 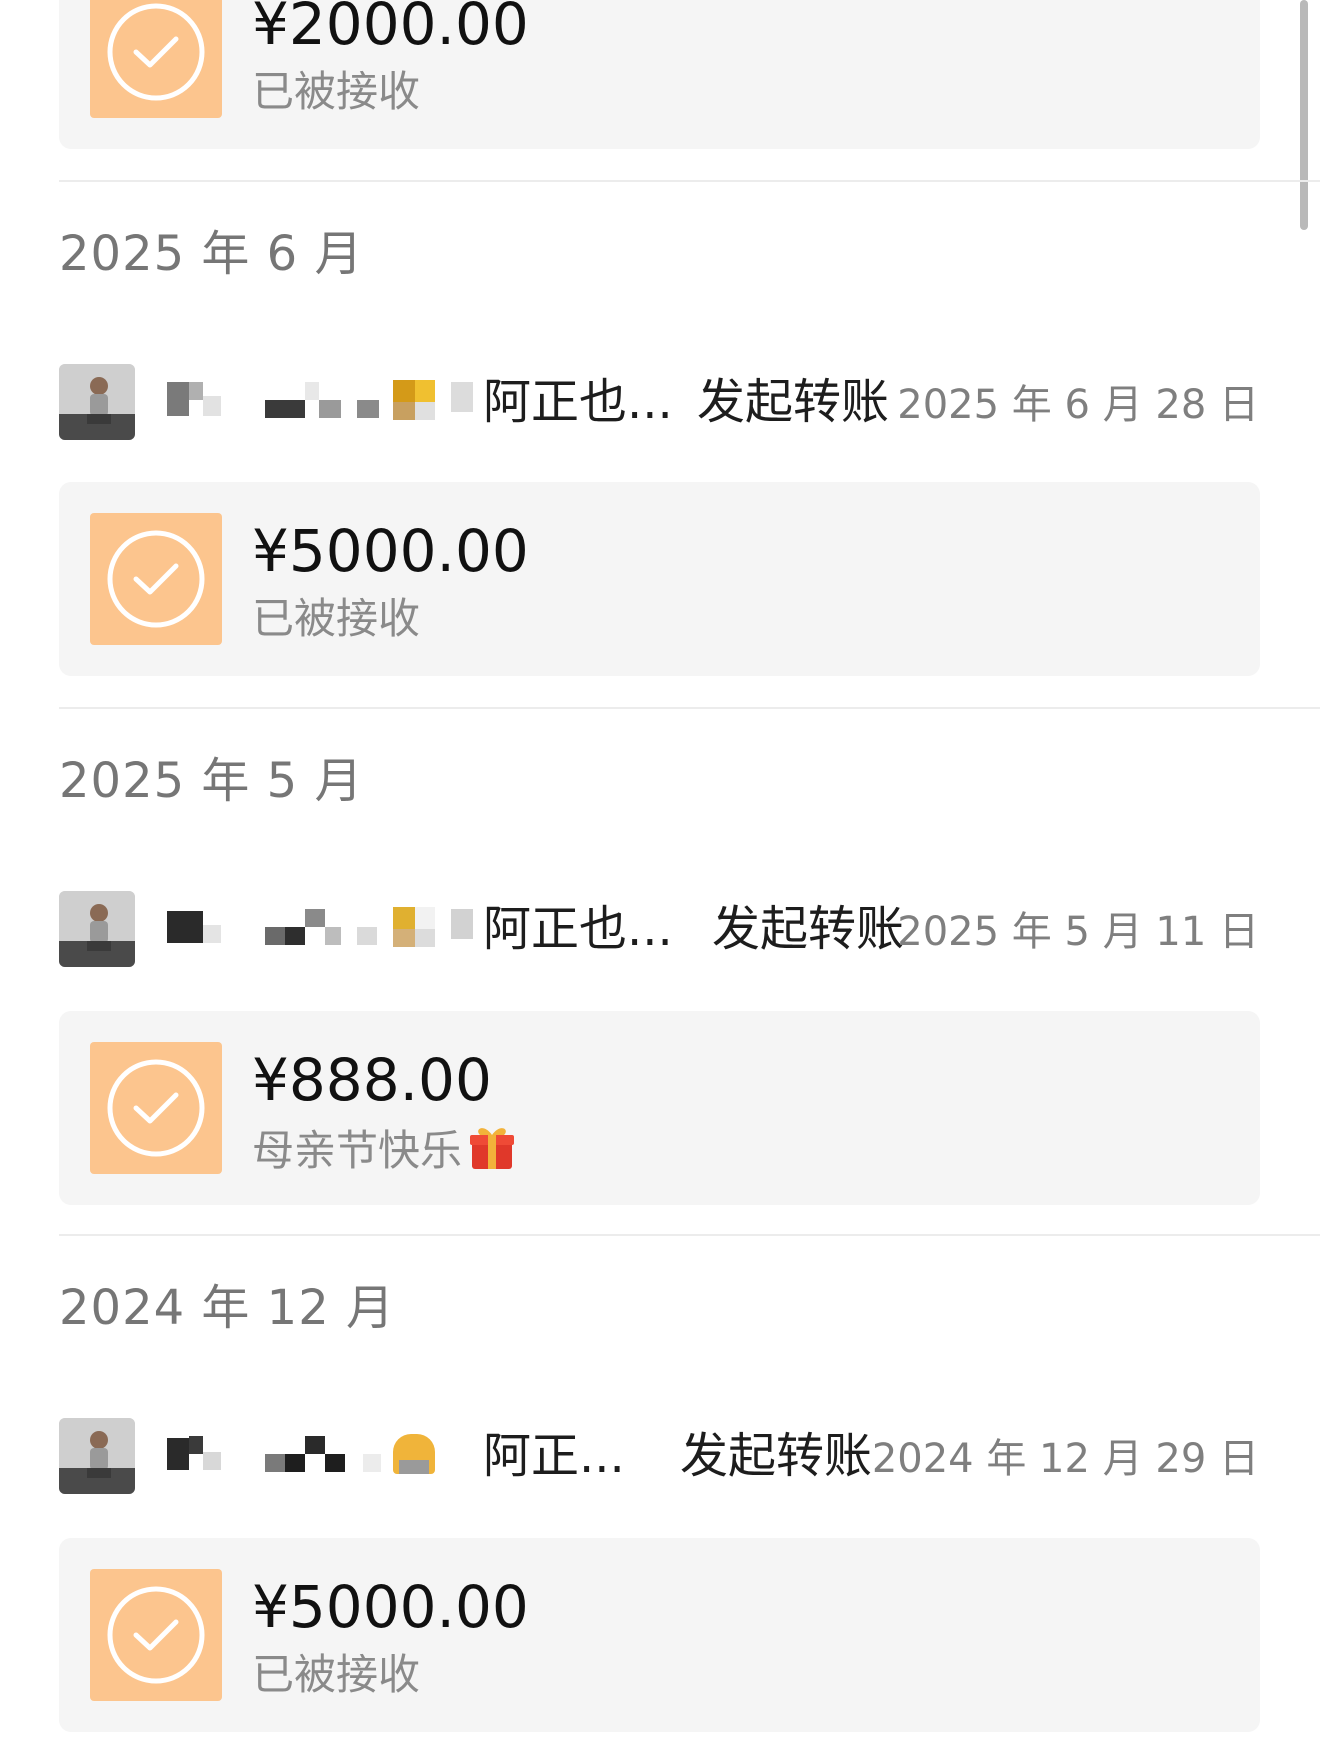 What do you see at coordinates (1065, 1459) in the screenshot?
I see `transfer-date: 2024 年 12 月 29 日` at bounding box center [1065, 1459].